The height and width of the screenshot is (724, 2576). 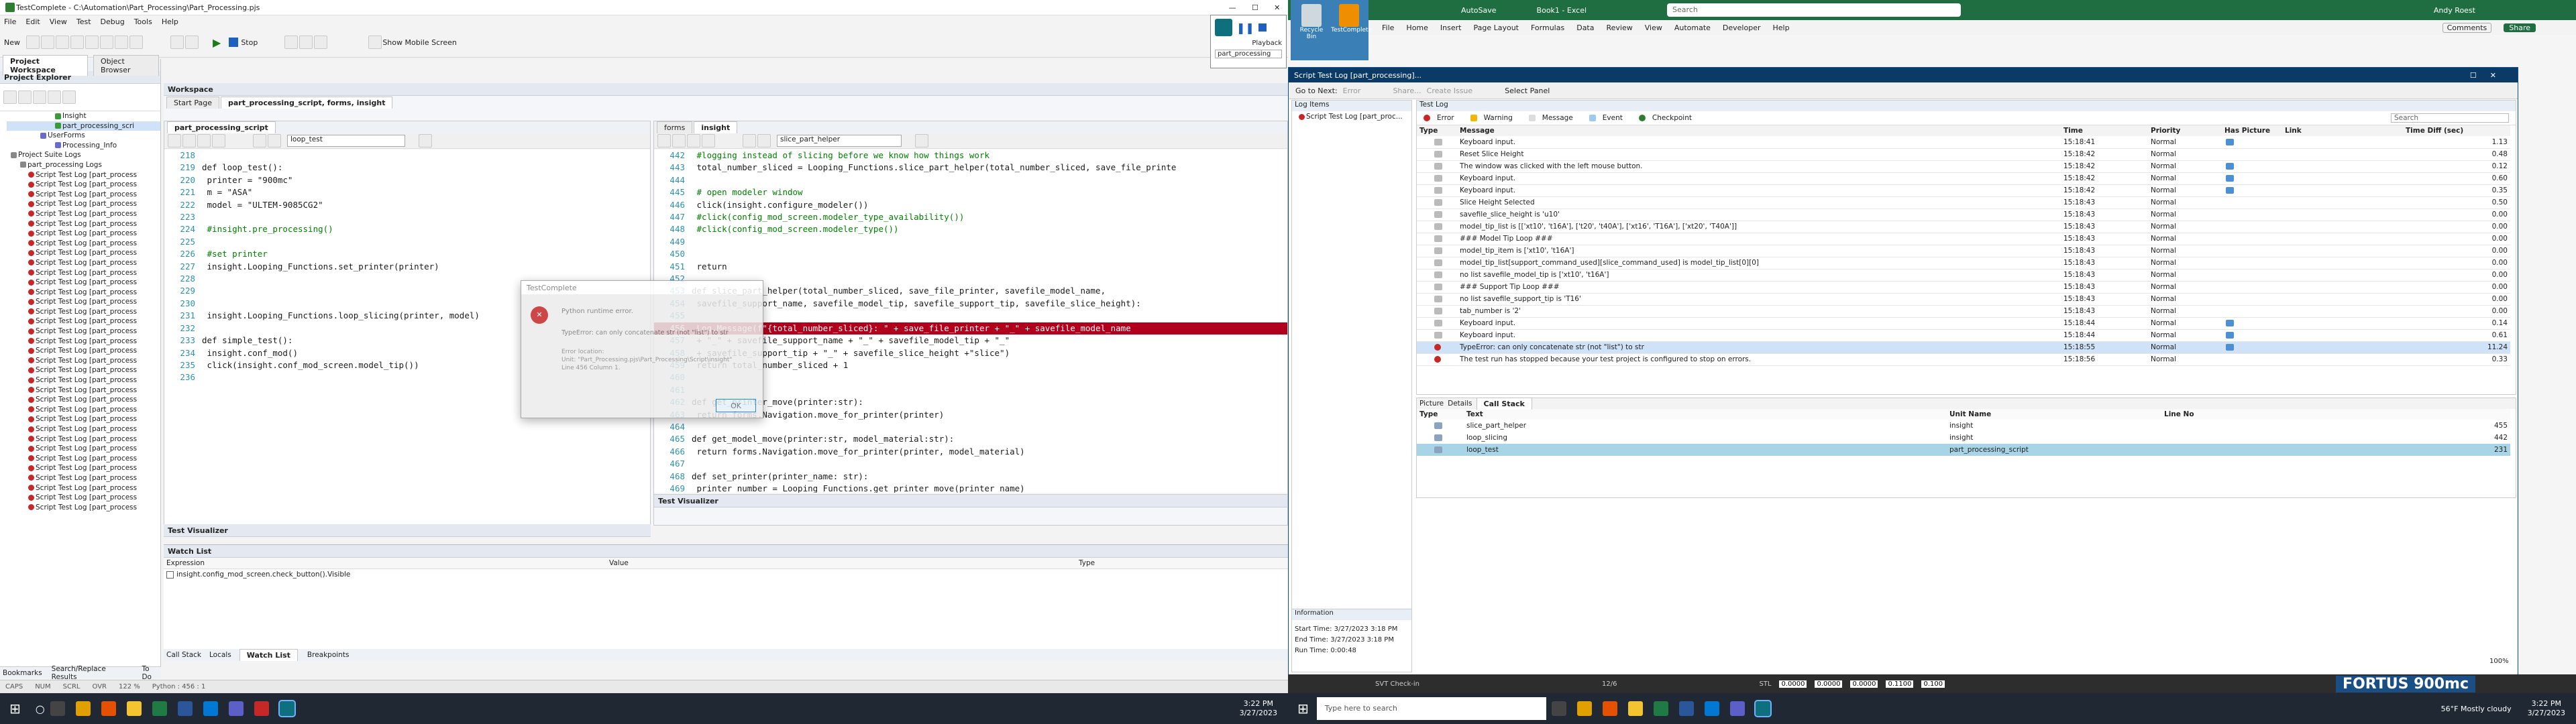 What do you see at coordinates (1692, 27) in the screenshot?
I see `ribbon-automate: Automate` at bounding box center [1692, 27].